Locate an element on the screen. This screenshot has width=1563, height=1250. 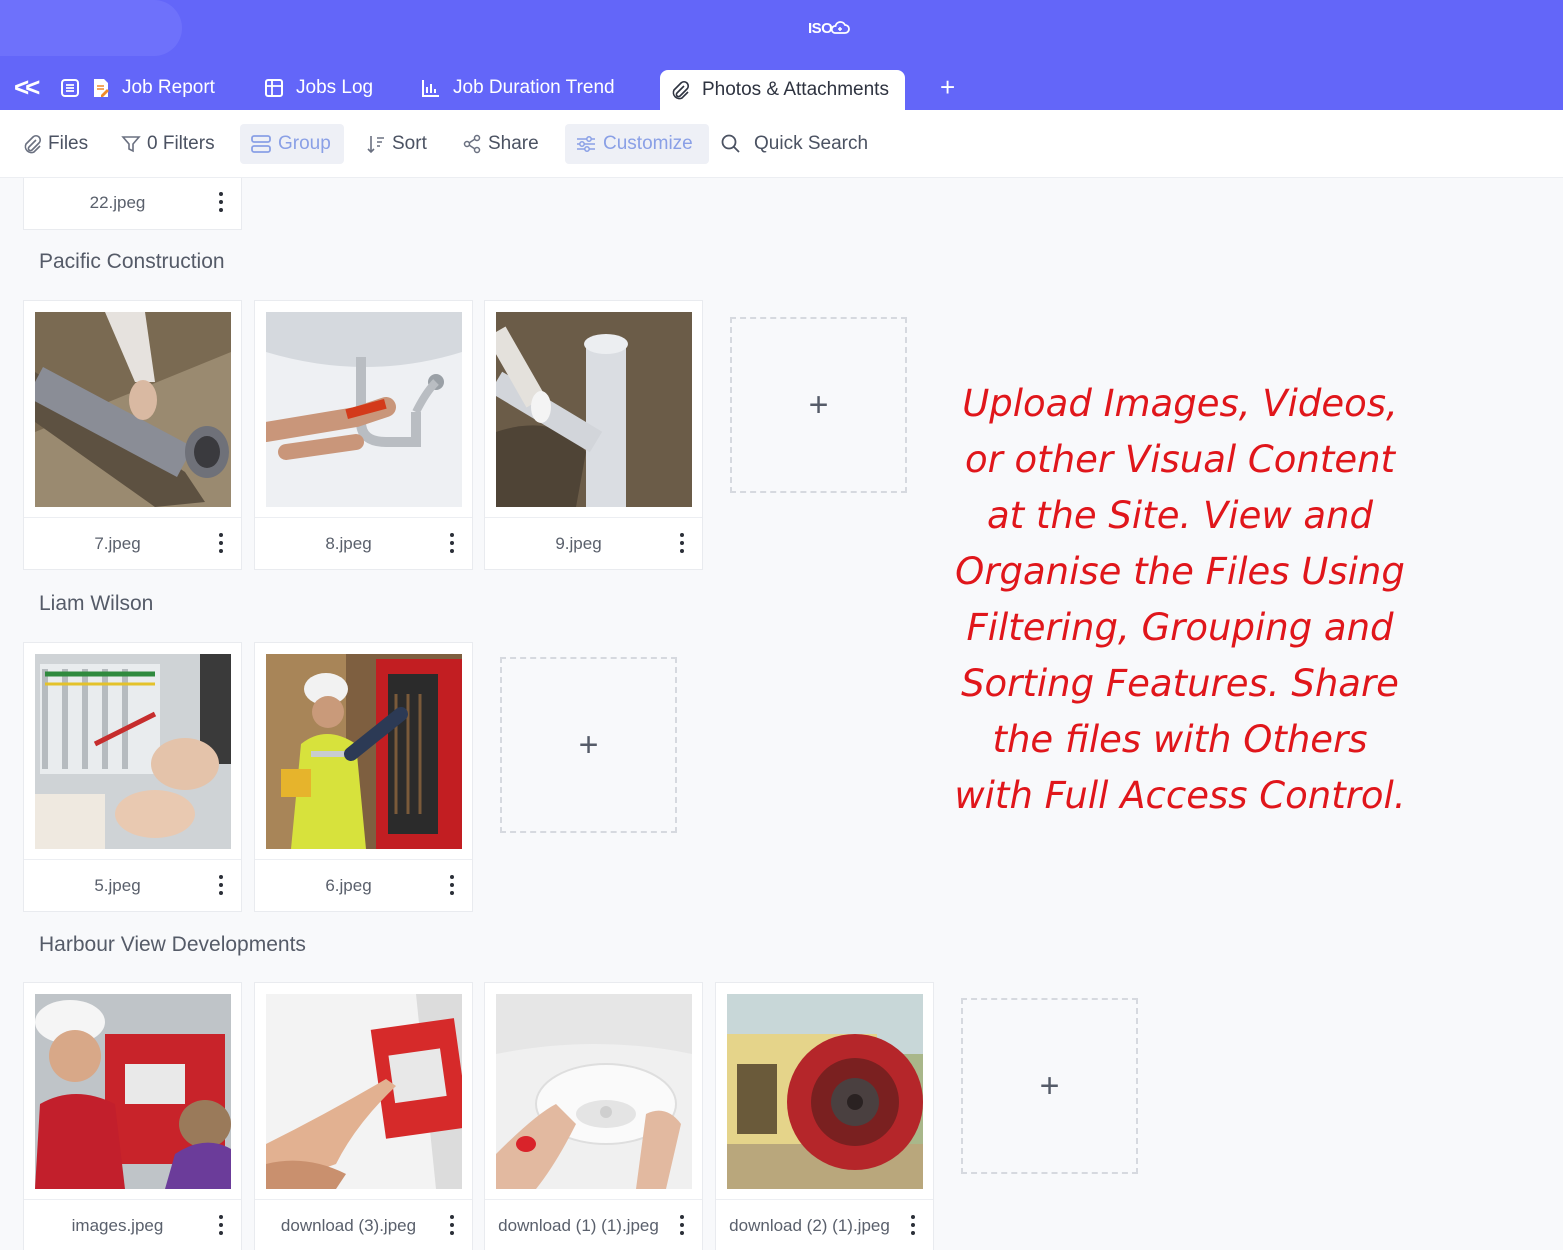
collapse-sidebar-icon: << is located at coordinates (27, 87).